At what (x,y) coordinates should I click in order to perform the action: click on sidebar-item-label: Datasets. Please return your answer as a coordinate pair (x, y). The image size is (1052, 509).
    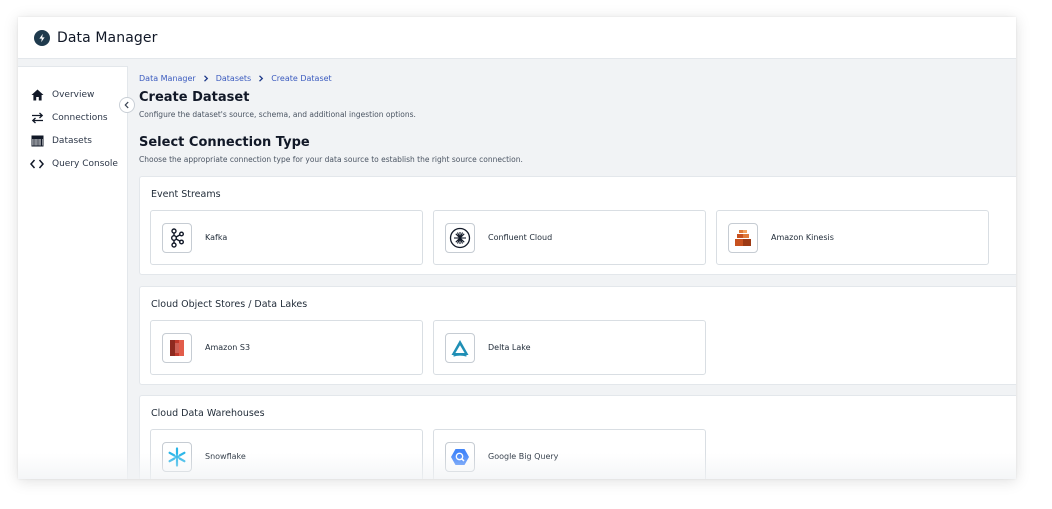
    Looking at the image, I should click on (72, 140).